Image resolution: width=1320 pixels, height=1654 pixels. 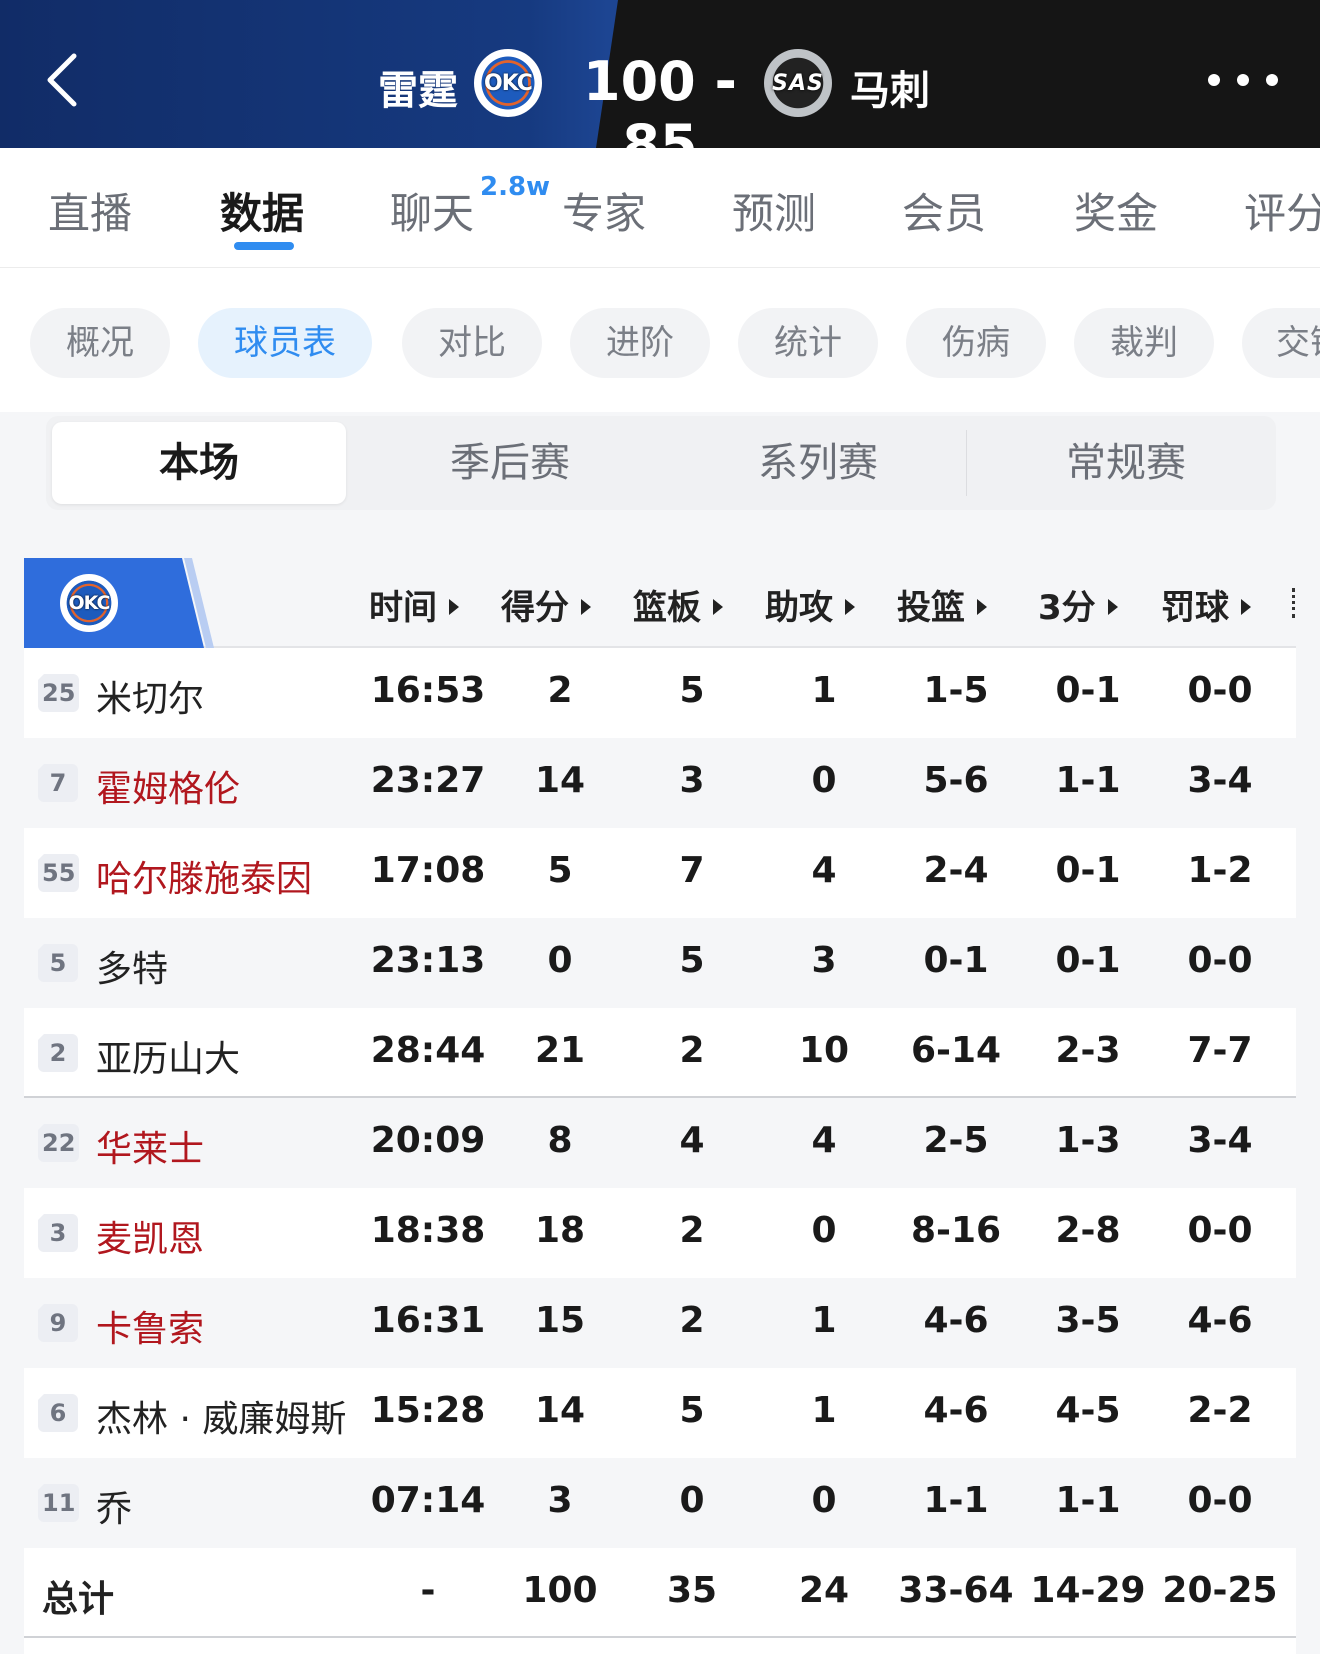 What do you see at coordinates (150, 1326) in the screenshot?
I see `player-name: 卡鲁索` at bounding box center [150, 1326].